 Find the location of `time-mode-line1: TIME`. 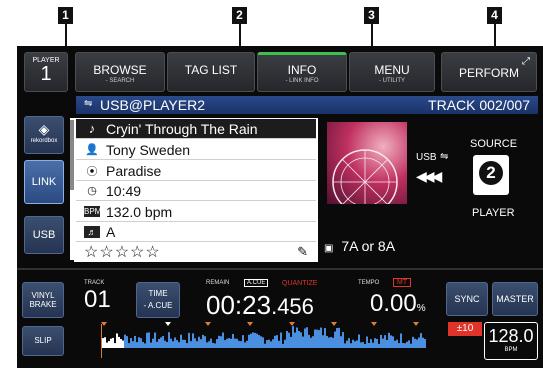

time-mode-line1: TIME is located at coordinates (158, 293).